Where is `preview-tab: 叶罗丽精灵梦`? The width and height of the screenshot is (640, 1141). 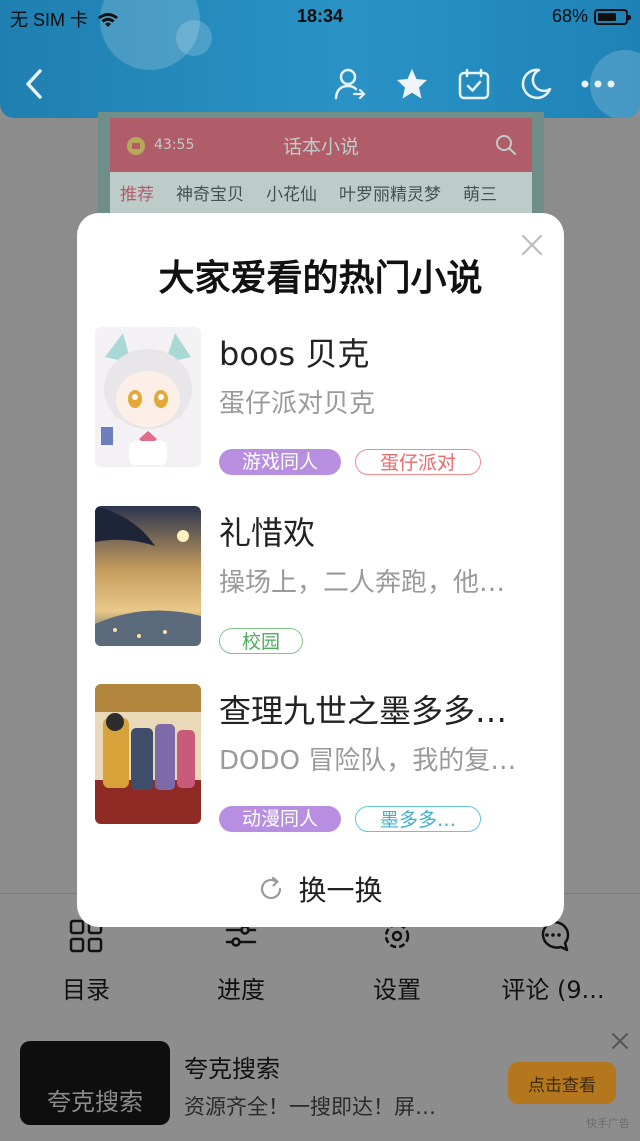 preview-tab: 叶罗丽精灵梦 is located at coordinates (390, 195).